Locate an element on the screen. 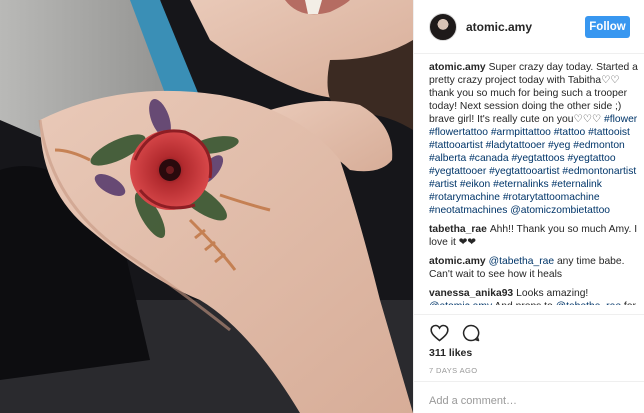  add-comment-bar is located at coordinates (529, 397).